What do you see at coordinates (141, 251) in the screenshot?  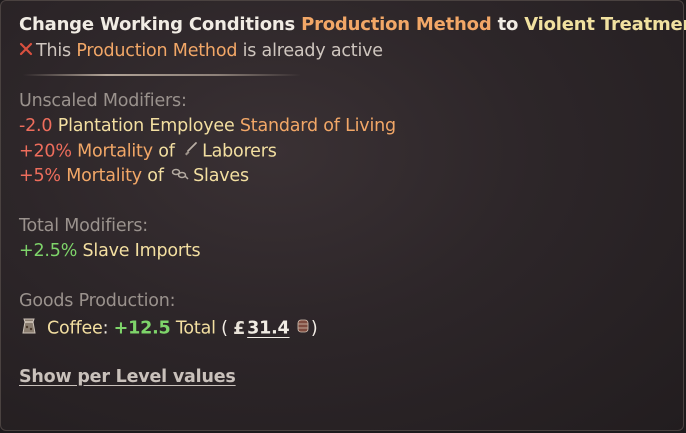 I see `total-label: Slave Imports` at bounding box center [141, 251].